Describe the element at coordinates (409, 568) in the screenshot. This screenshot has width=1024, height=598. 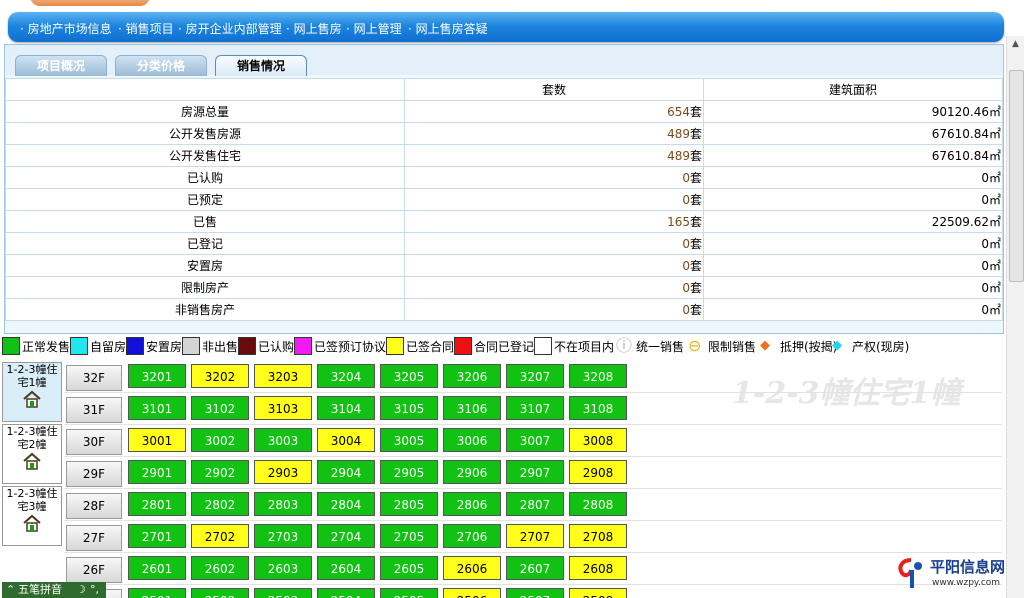
I see `unit-button: 2605` at that location.